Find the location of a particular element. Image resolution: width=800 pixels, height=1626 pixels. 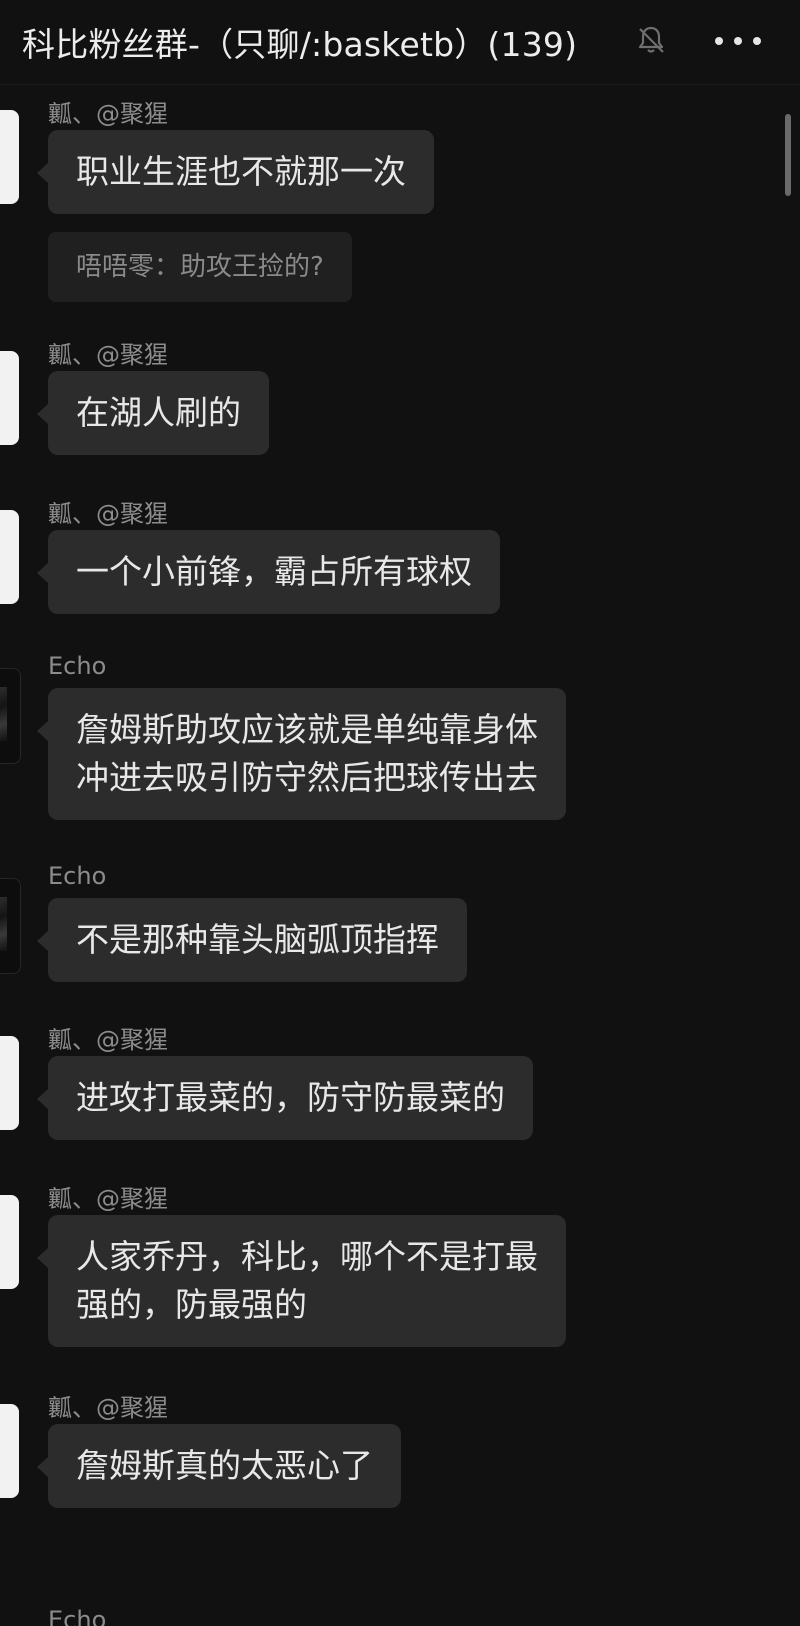

message-line: 强的，防最强的 is located at coordinates (191, 1304).